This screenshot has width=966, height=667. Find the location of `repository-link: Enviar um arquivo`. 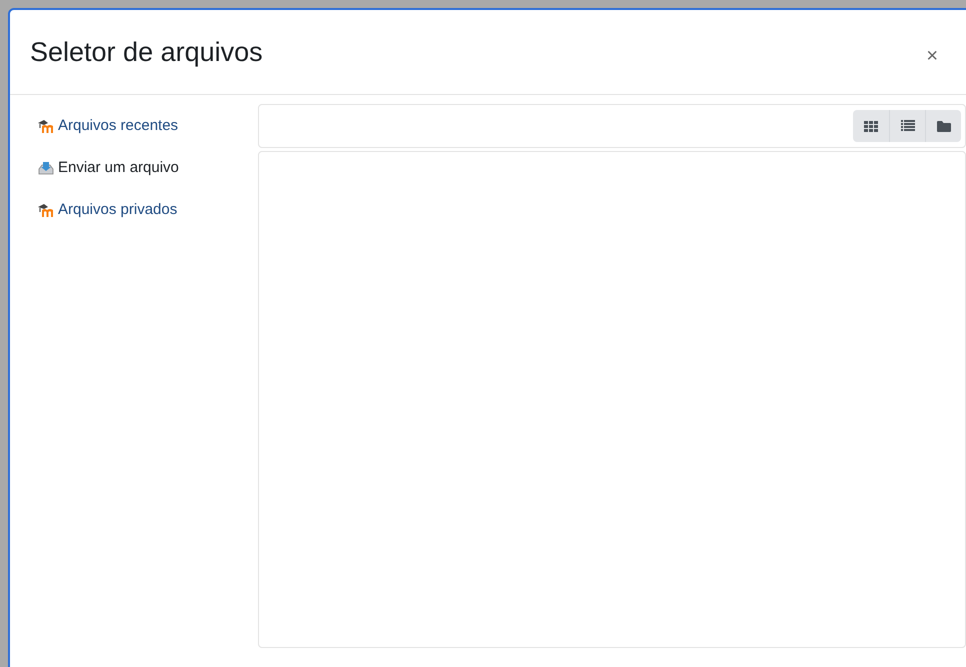

repository-link: Enviar um arquivo is located at coordinates (148, 168).